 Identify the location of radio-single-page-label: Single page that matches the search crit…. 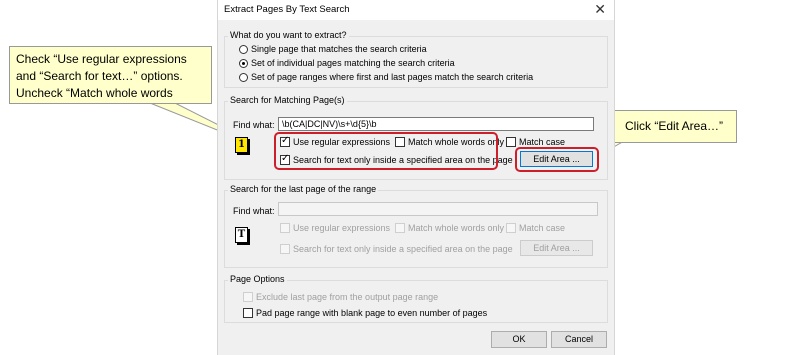
(339, 49).